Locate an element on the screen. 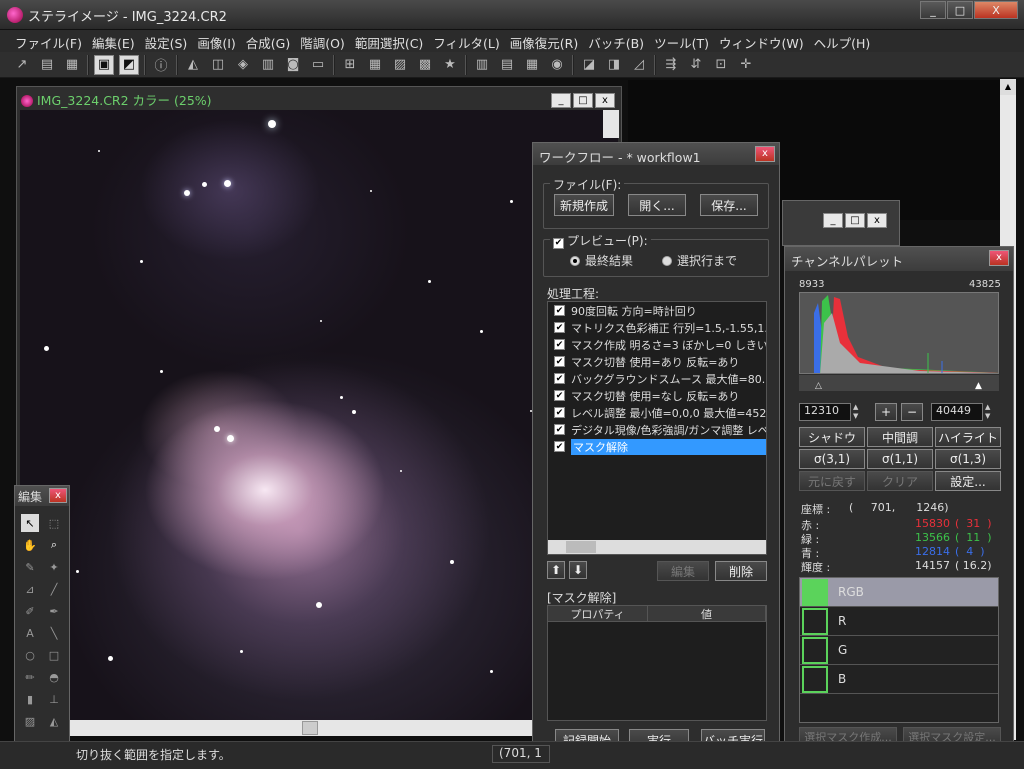 This screenshot has height=769, width=1024. pin-icon: ✦ is located at coordinates (54, 567).